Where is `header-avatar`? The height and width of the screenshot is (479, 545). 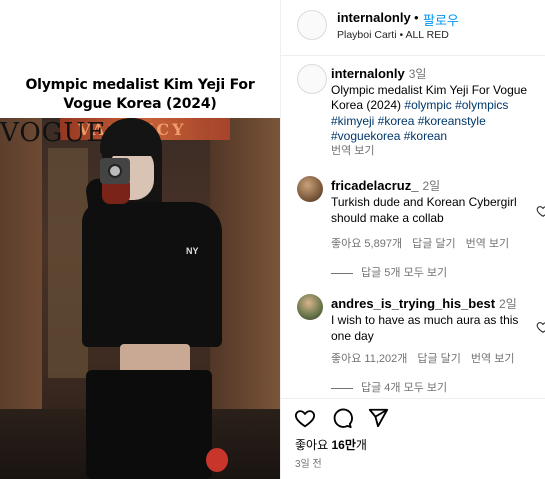
header-avatar is located at coordinates (312, 25).